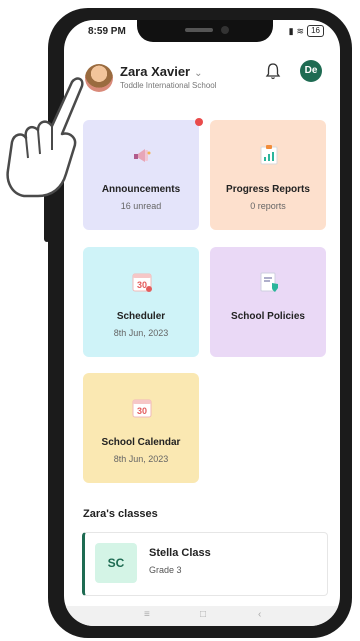  I want to click on class-card: SC Stella Class Grade 3, so click(205, 564).